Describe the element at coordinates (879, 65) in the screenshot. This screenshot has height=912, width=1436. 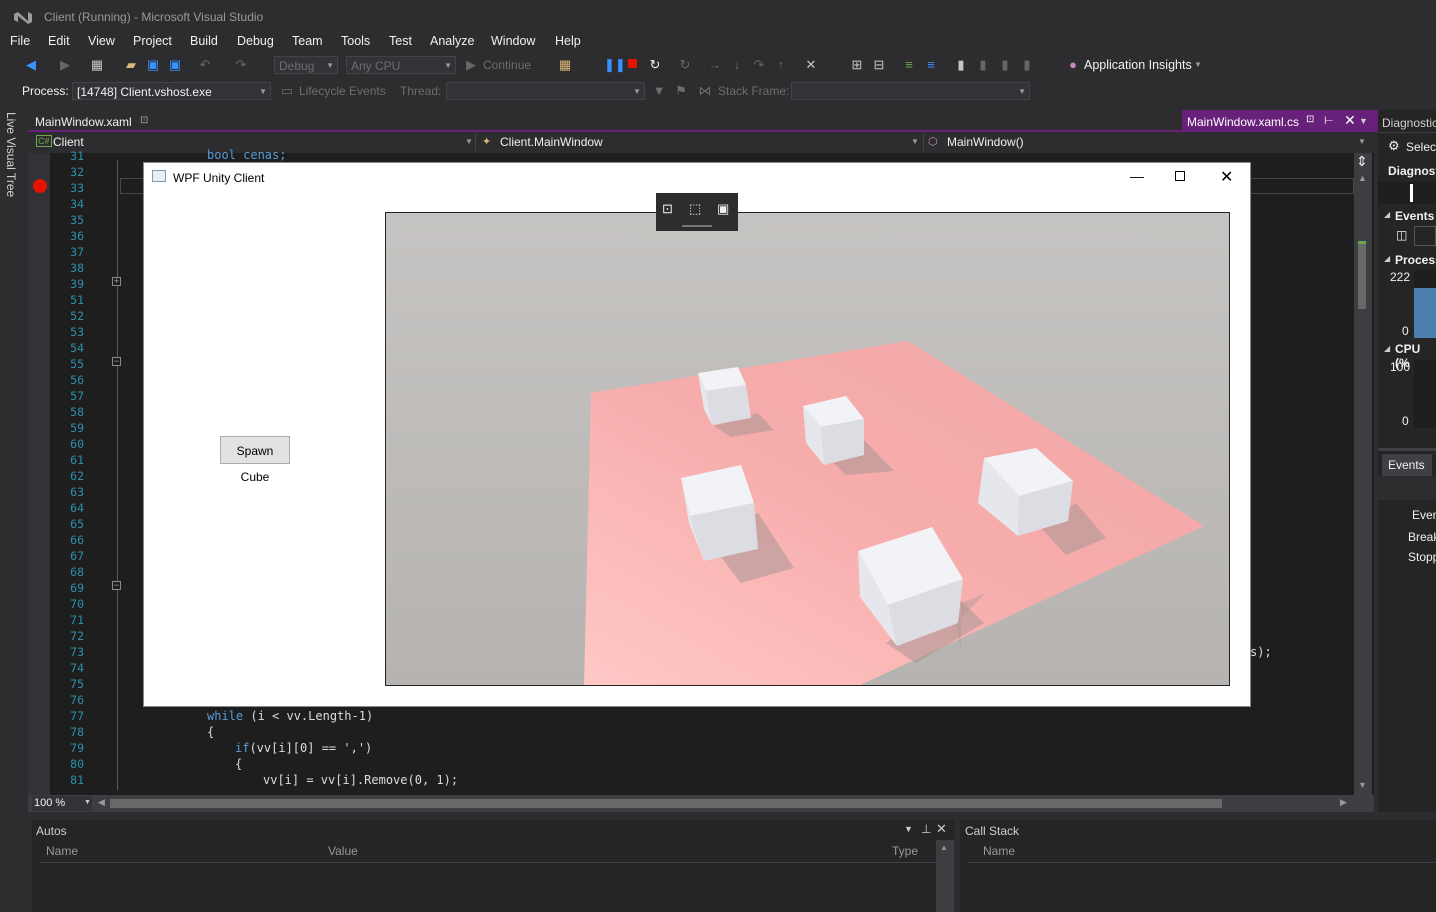
I see `stack-icon: ⊟` at that location.